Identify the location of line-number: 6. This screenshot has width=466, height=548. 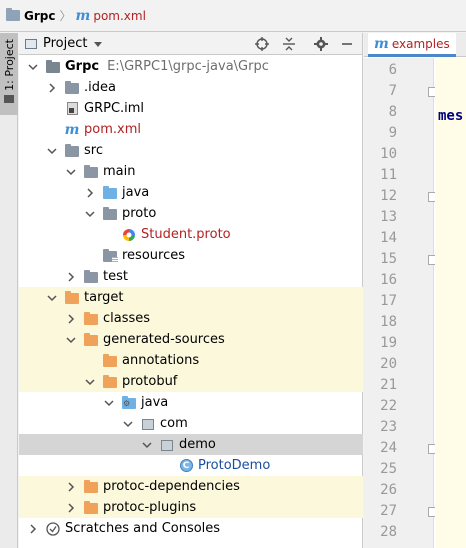
(392, 70).